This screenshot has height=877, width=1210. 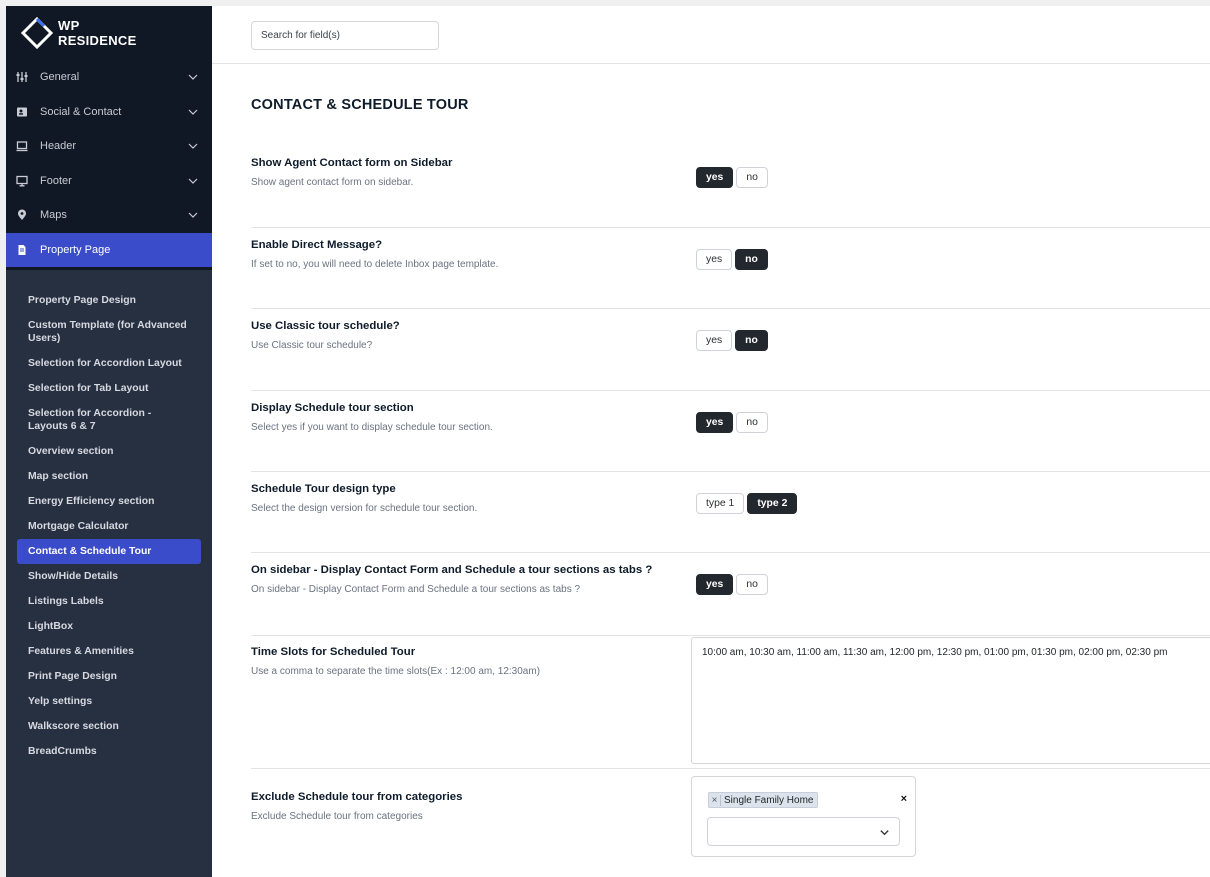 I want to click on submenu-item: Listings Labels, so click(x=109, y=601).